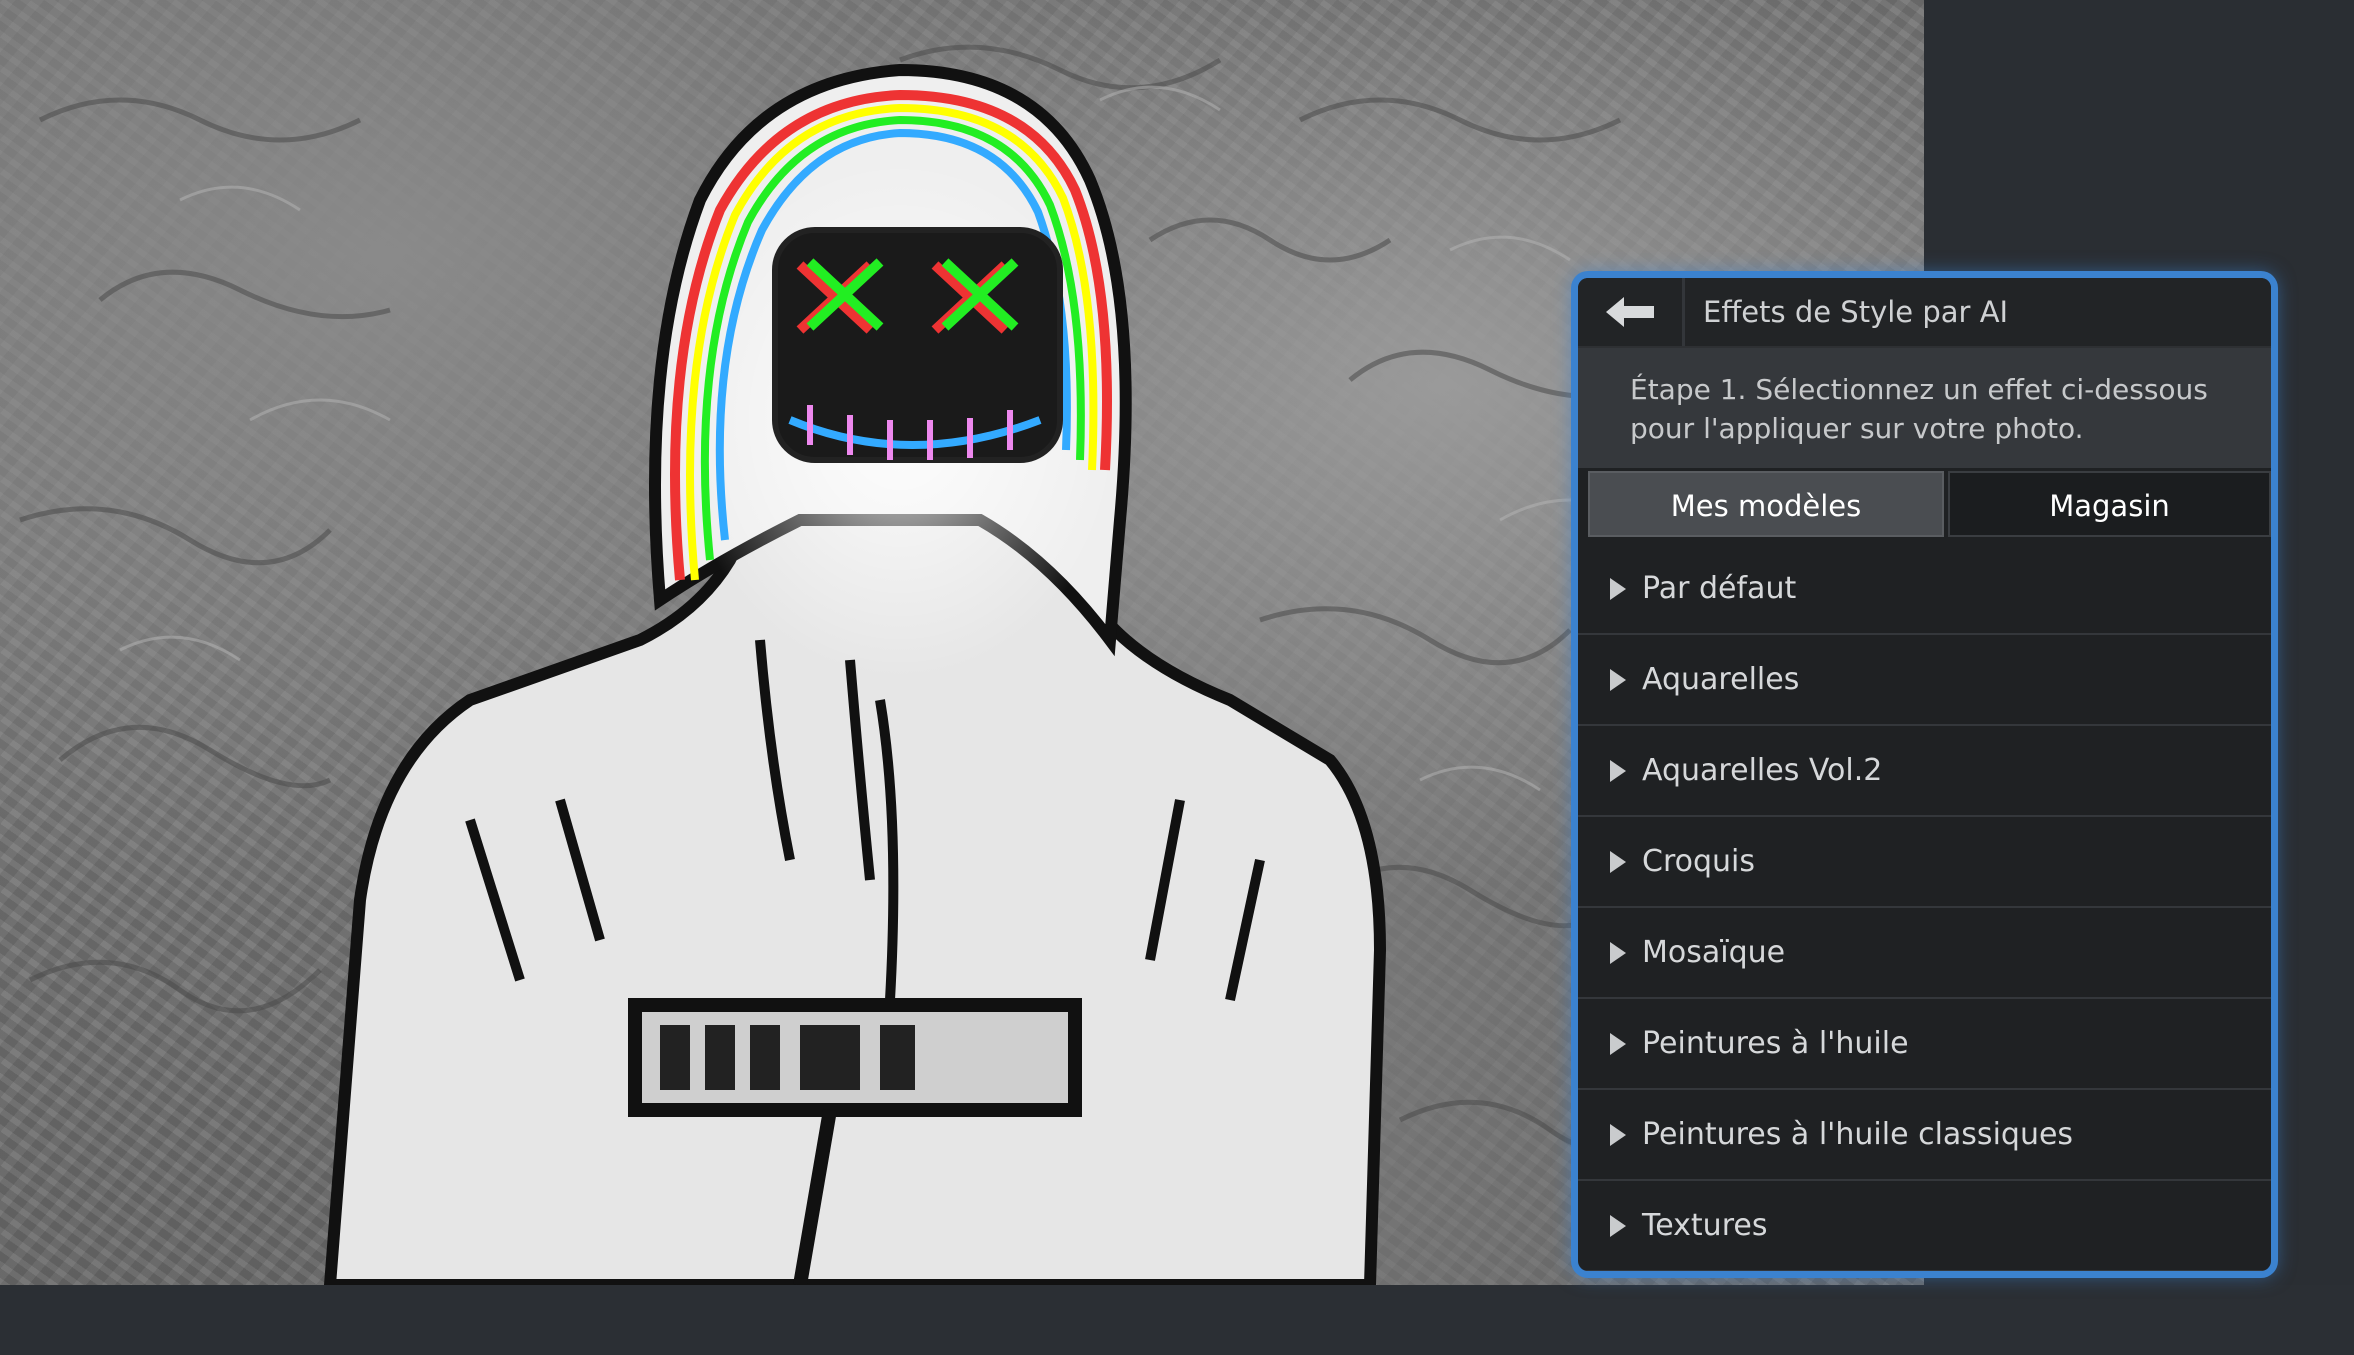 This screenshot has width=2354, height=1355. I want to click on category-mosaique: Mosaïque, so click(1924, 953).